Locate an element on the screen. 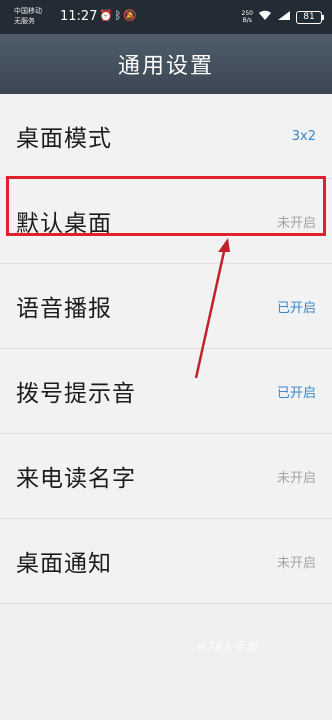 The image size is (332, 720). battery-indicator: 81 is located at coordinates (310, 17).